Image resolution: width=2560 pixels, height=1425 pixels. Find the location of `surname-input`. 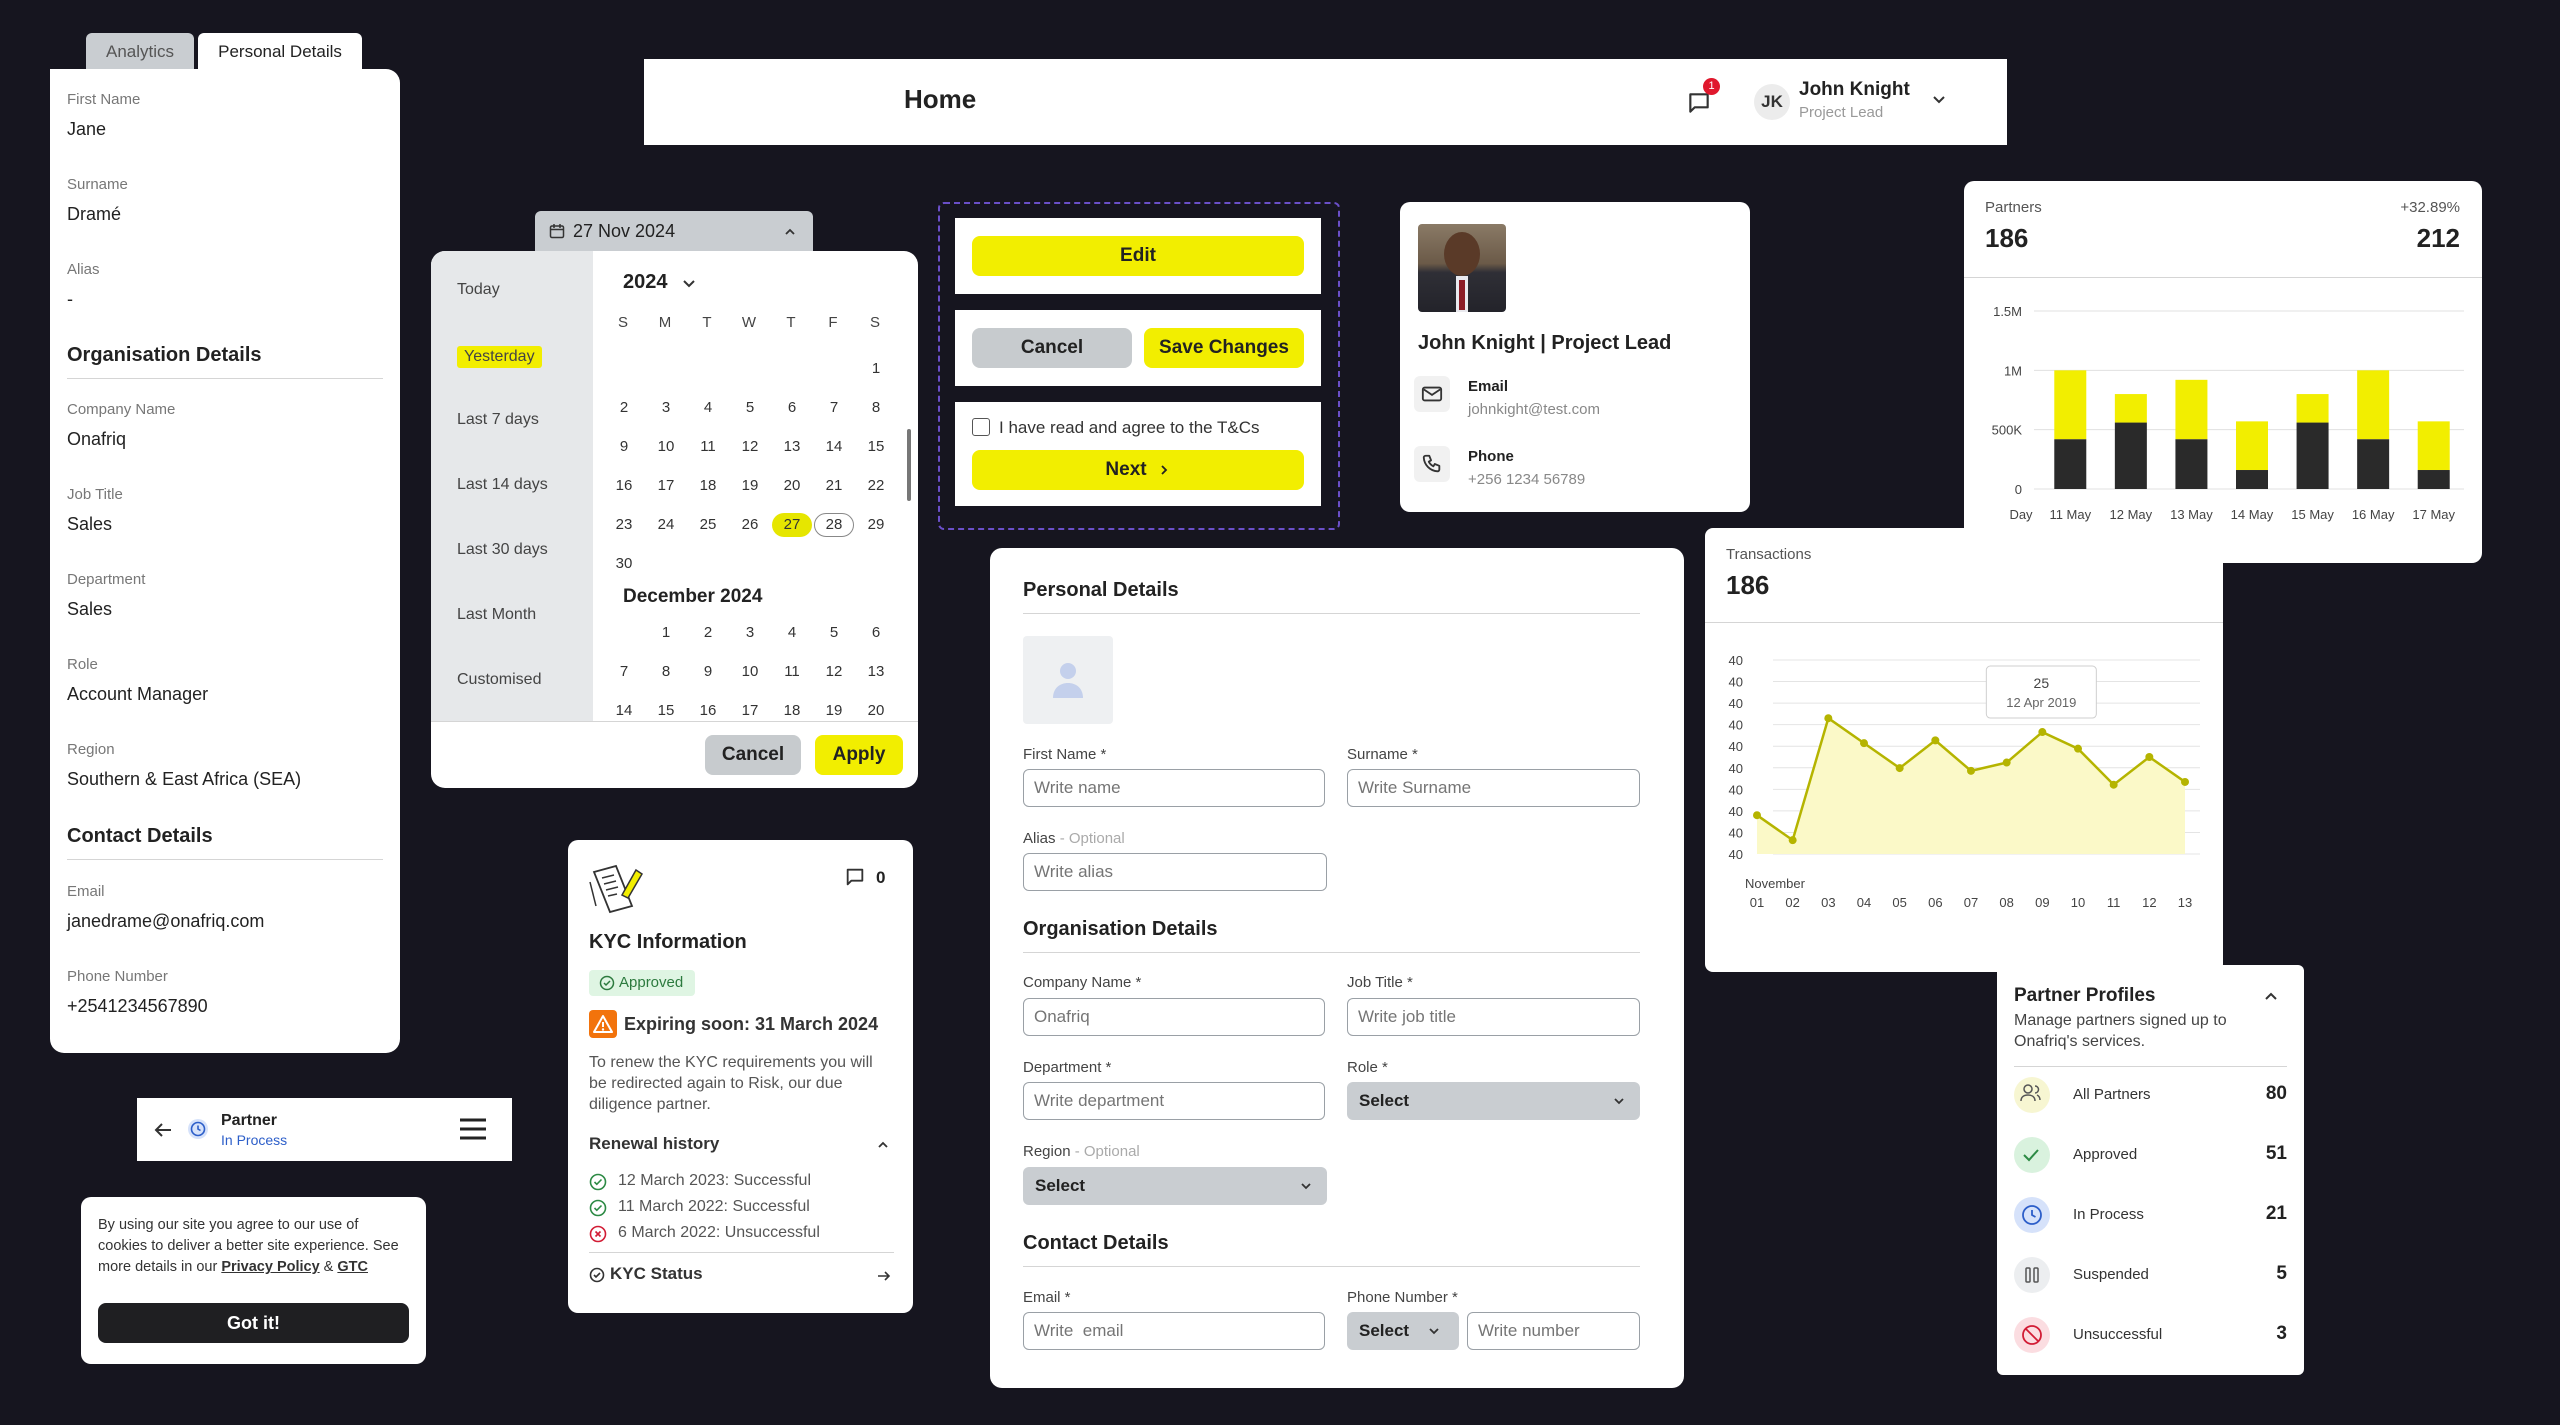

surname-input is located at coordinates (1493, 788).